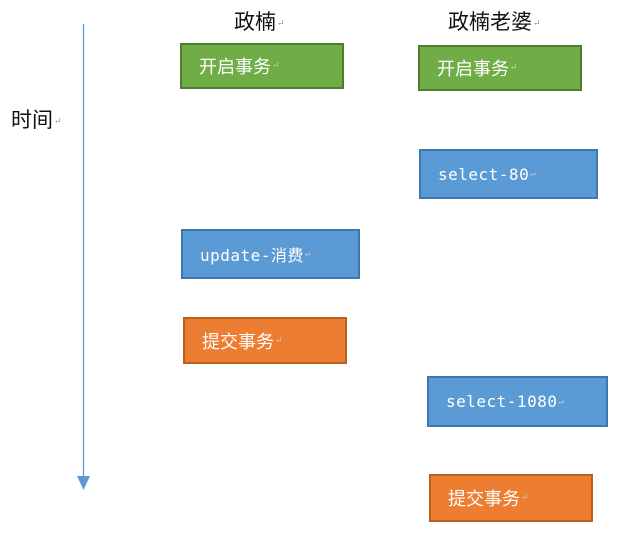 The height and width of the screenshot is (533, 623). Describe the element at coordinates (83, 257) in the screenshot. I see `timeline-arrow` at that location.